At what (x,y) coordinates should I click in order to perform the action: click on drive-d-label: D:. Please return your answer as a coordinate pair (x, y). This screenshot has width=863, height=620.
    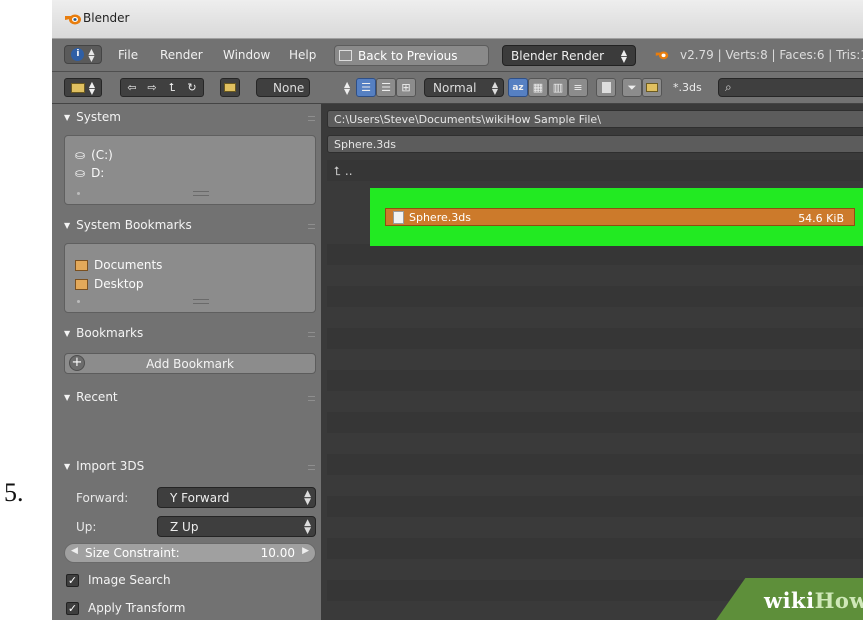
    Looking at the image, I should click on (98, 173).